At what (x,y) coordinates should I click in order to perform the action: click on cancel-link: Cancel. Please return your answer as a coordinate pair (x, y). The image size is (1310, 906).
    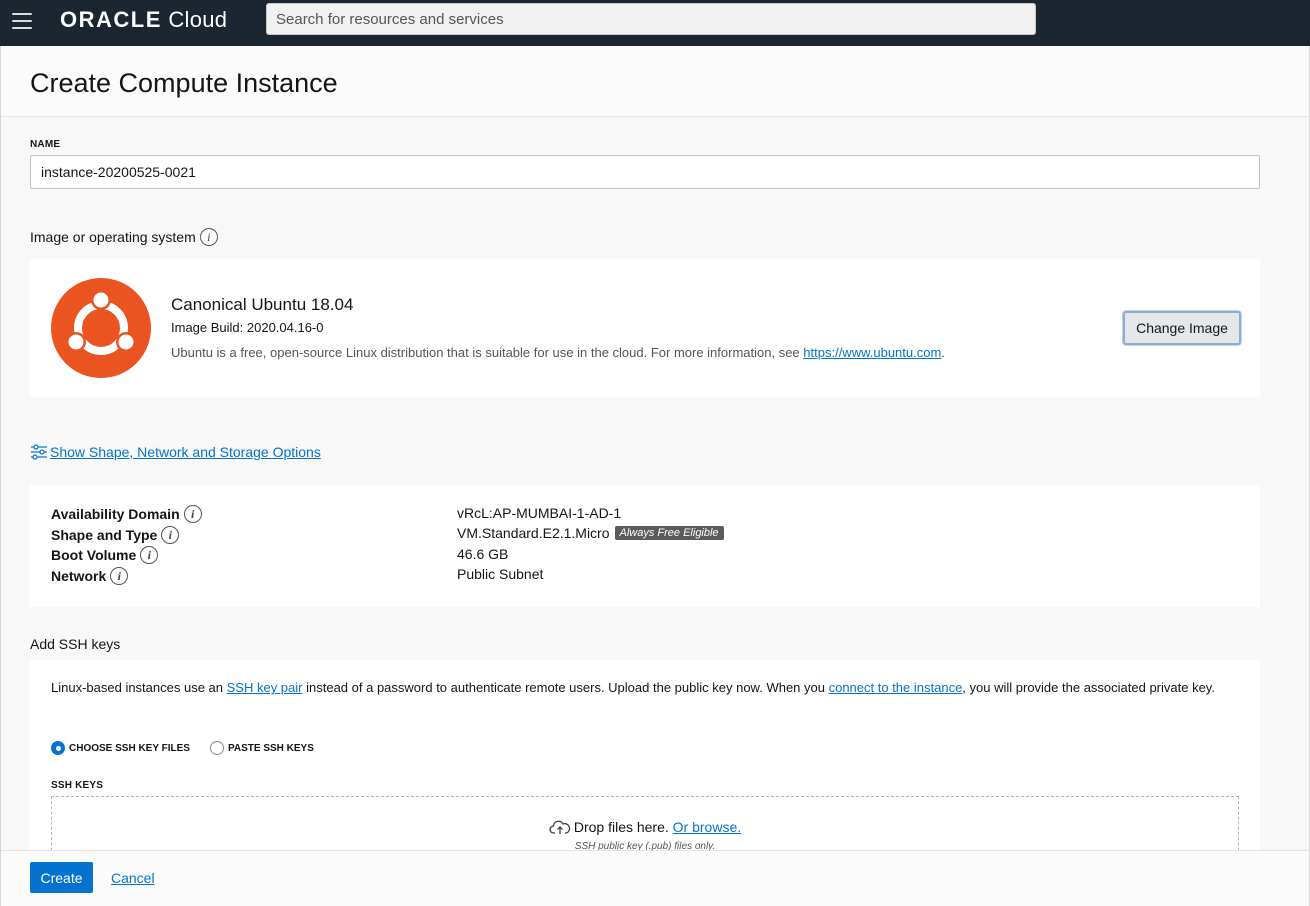
    Looking at the image, I should click on (133, 878).